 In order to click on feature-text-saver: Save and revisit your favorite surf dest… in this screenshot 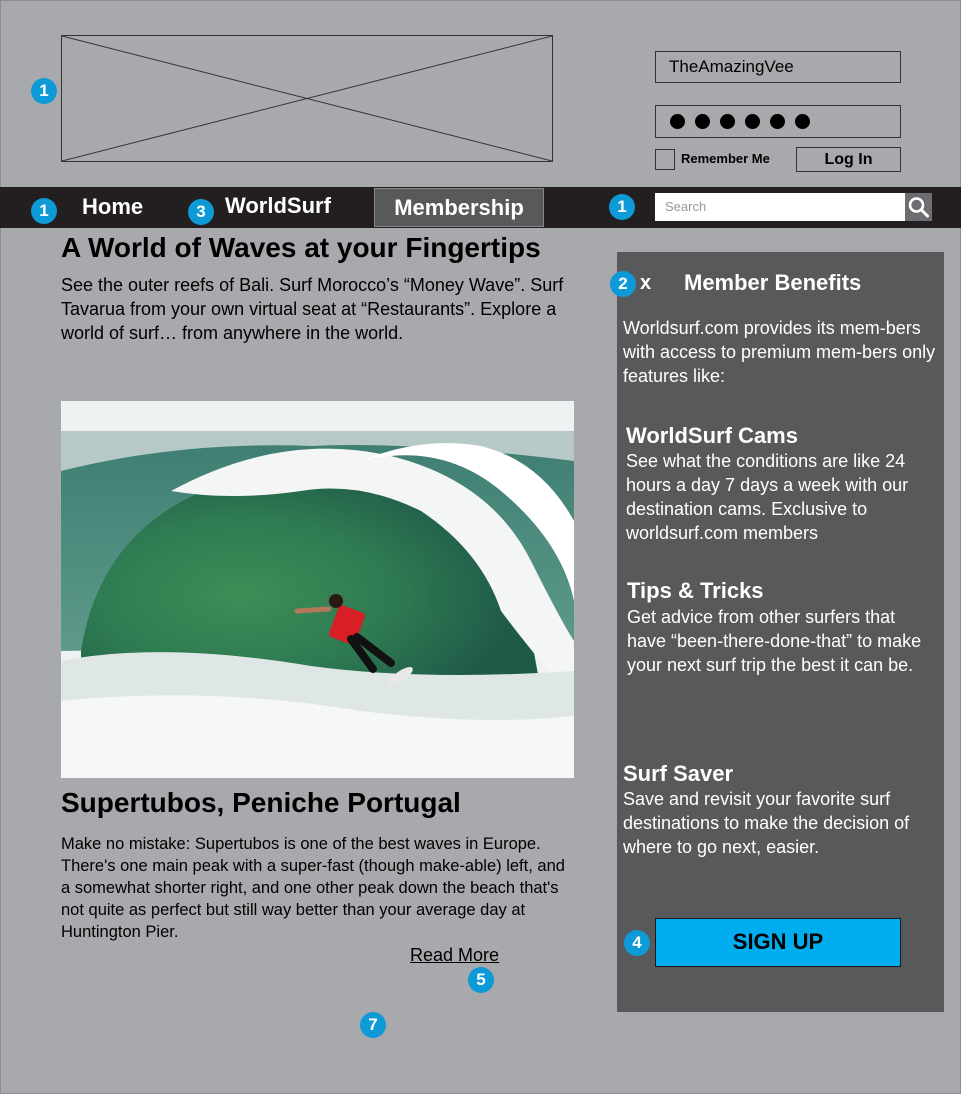, I will do `click(766, 823)`.